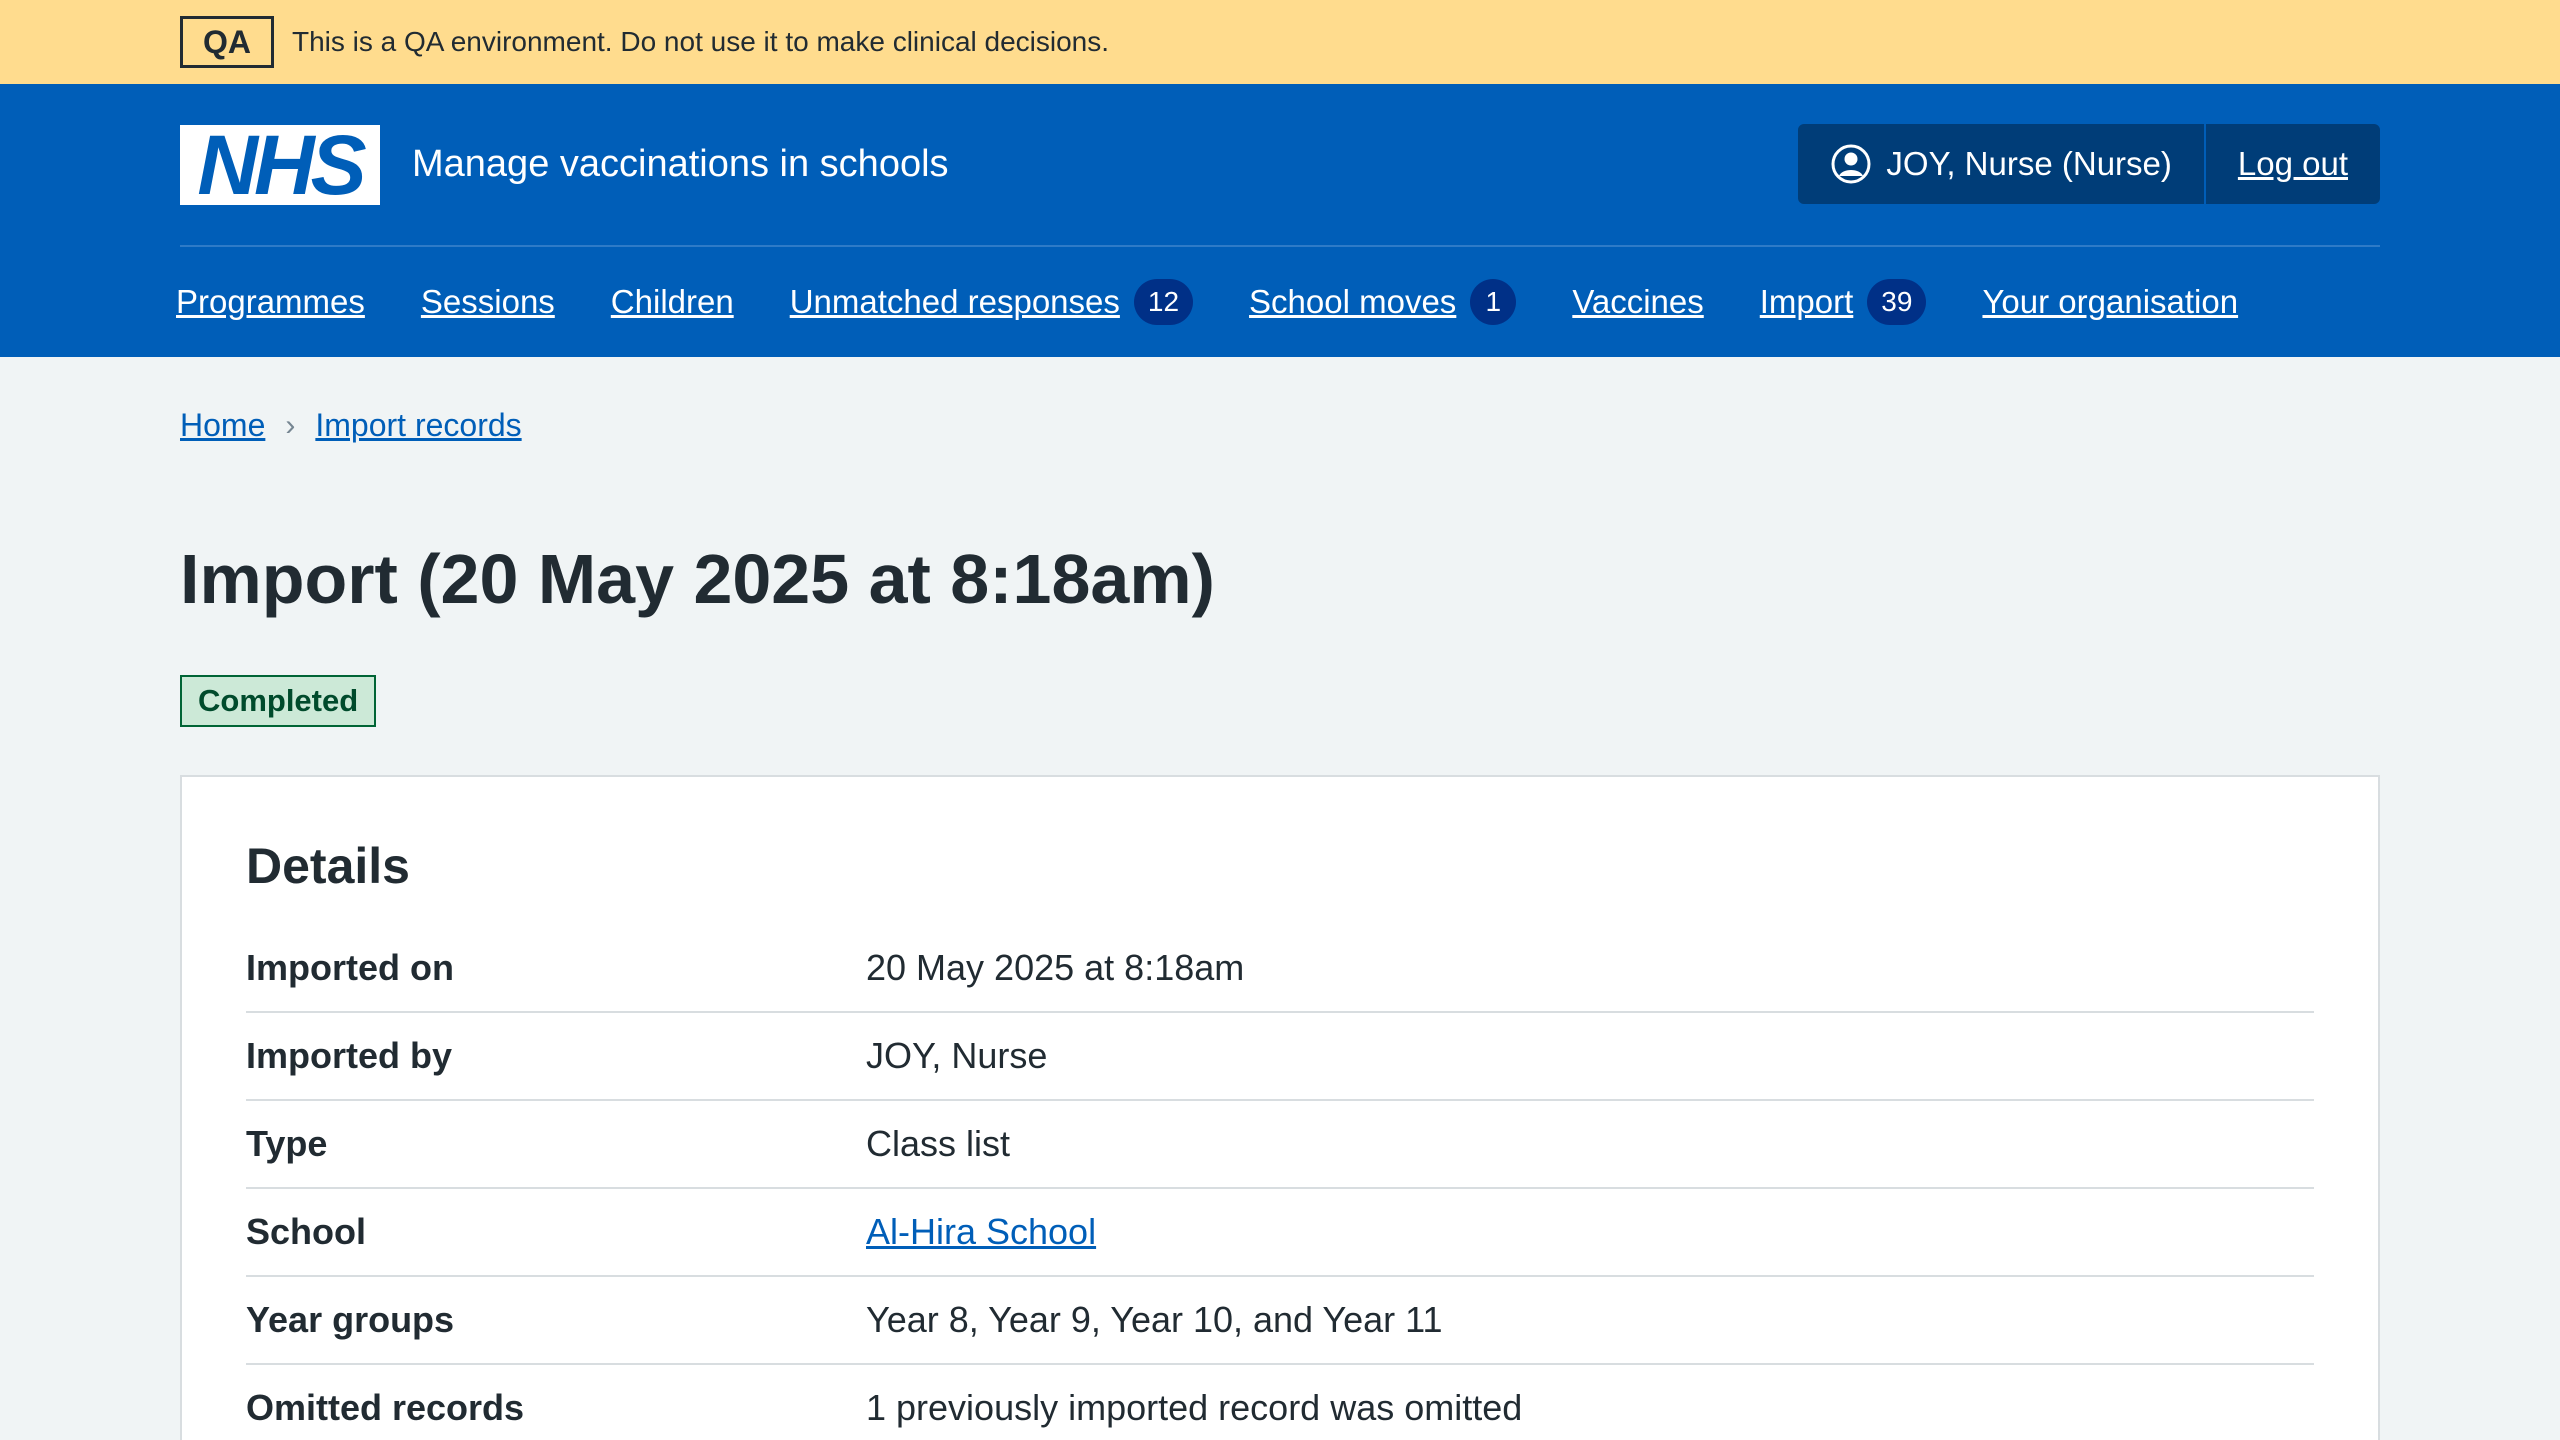 Image resolution: width=2560 pixels, height=1440 pixels. What do you see at coordinates (350, 1319) in the screenshot?
I see `summary-key: Year groups` at bounding box center [350, 1319].